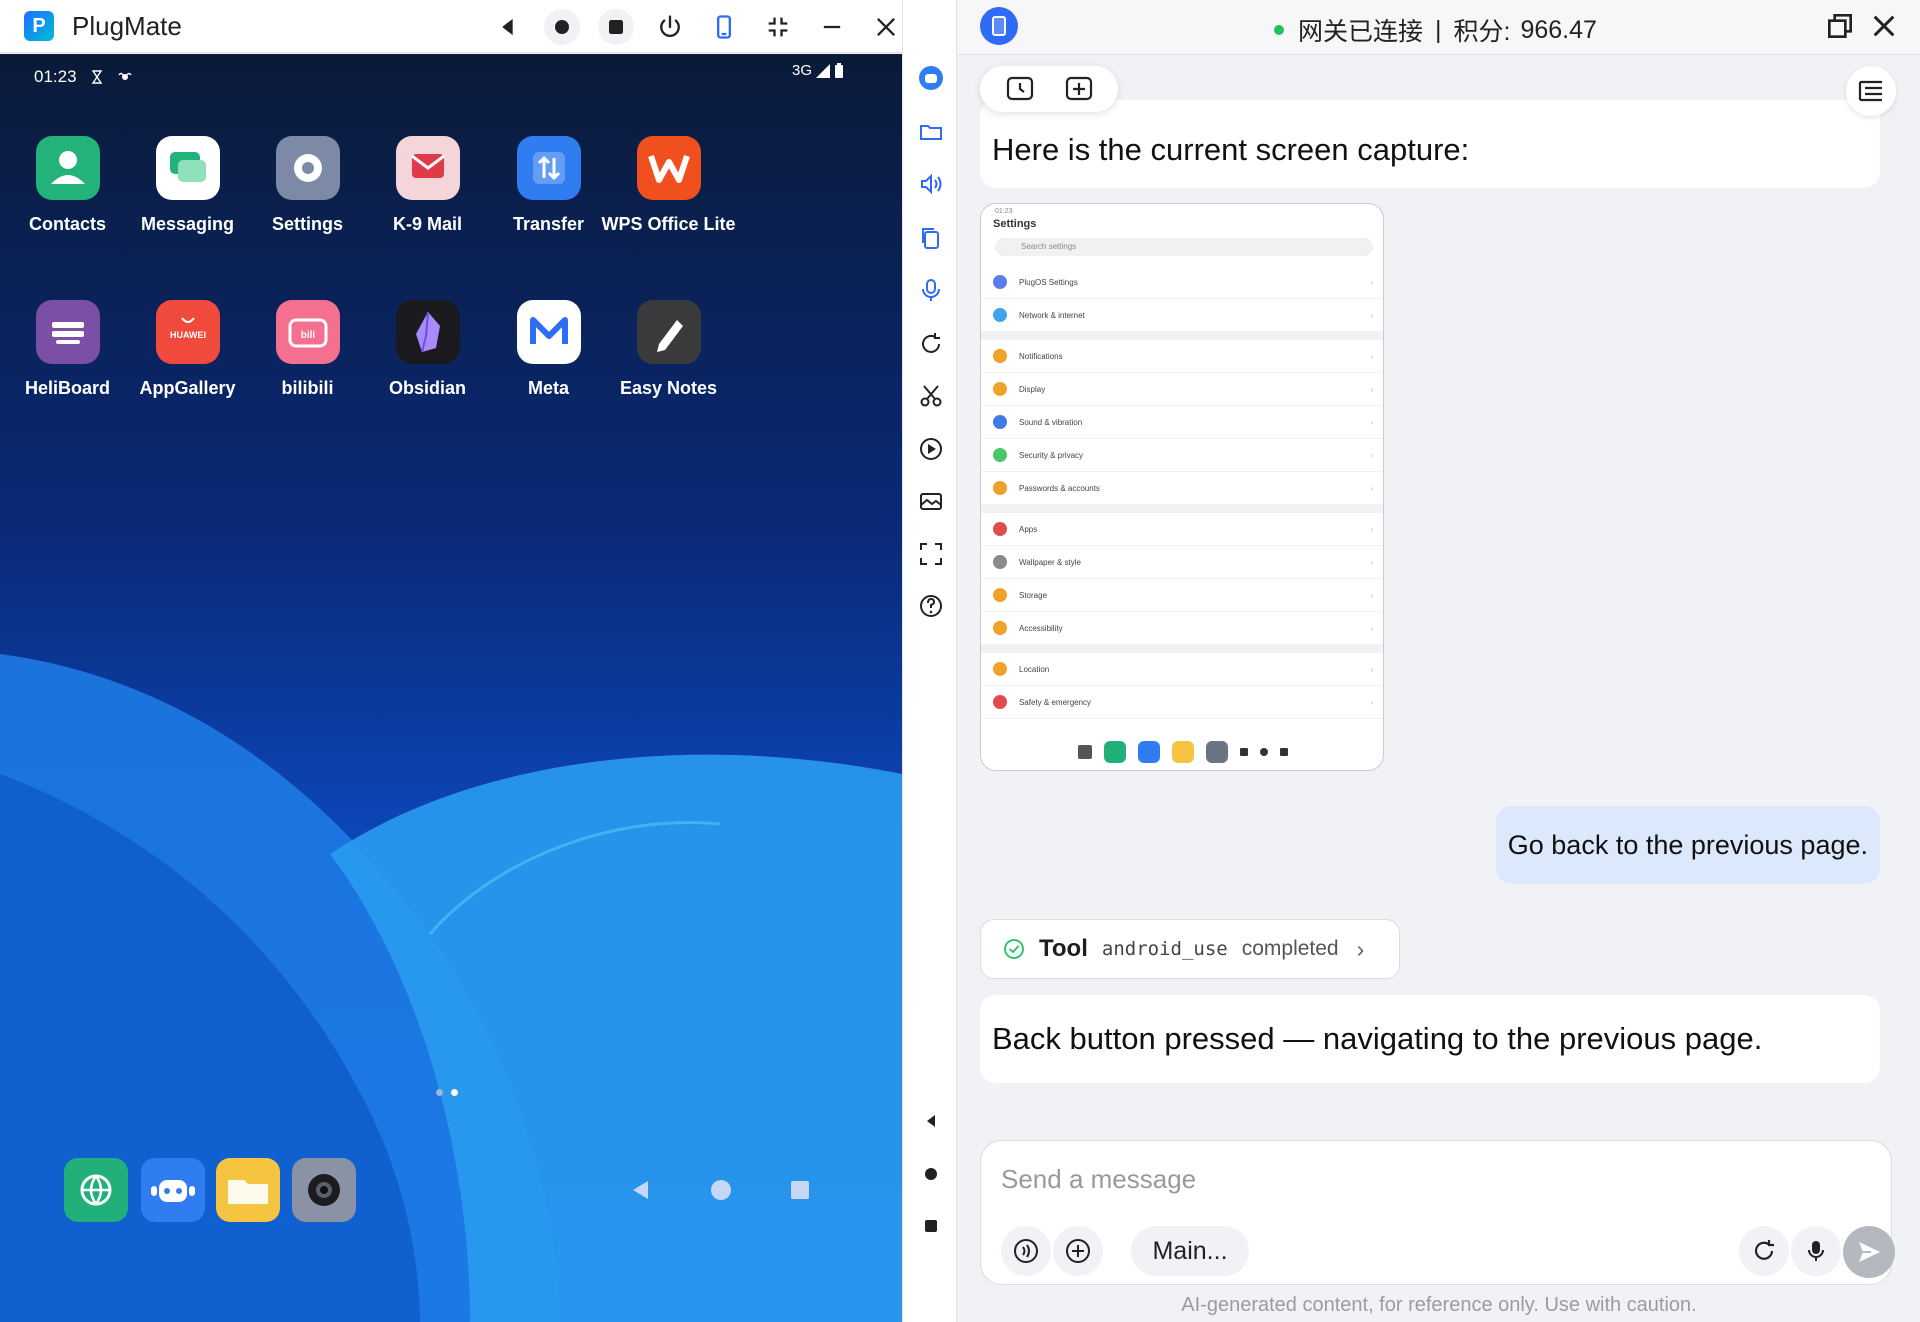 This screenshot has width=1920, height=1322. What do you see at coordinates (1190, 949) in the screenshot?
I see `tool-call-card: Tool android_use completed ›` at bounding box center [1190, 949].